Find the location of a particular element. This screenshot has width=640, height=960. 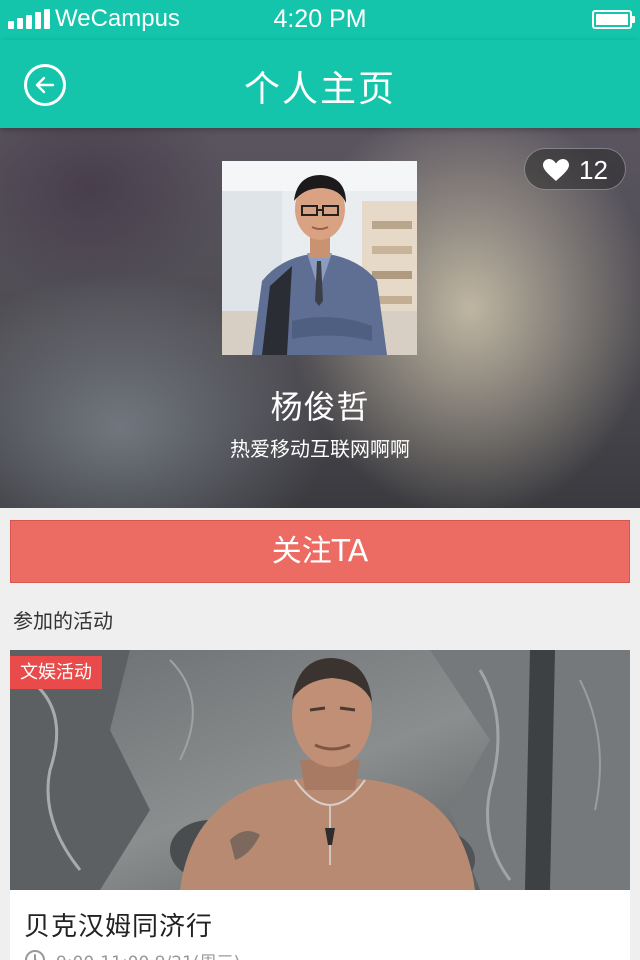

section-title-activities: 参加的活动 is located at coordinates (63, 621).